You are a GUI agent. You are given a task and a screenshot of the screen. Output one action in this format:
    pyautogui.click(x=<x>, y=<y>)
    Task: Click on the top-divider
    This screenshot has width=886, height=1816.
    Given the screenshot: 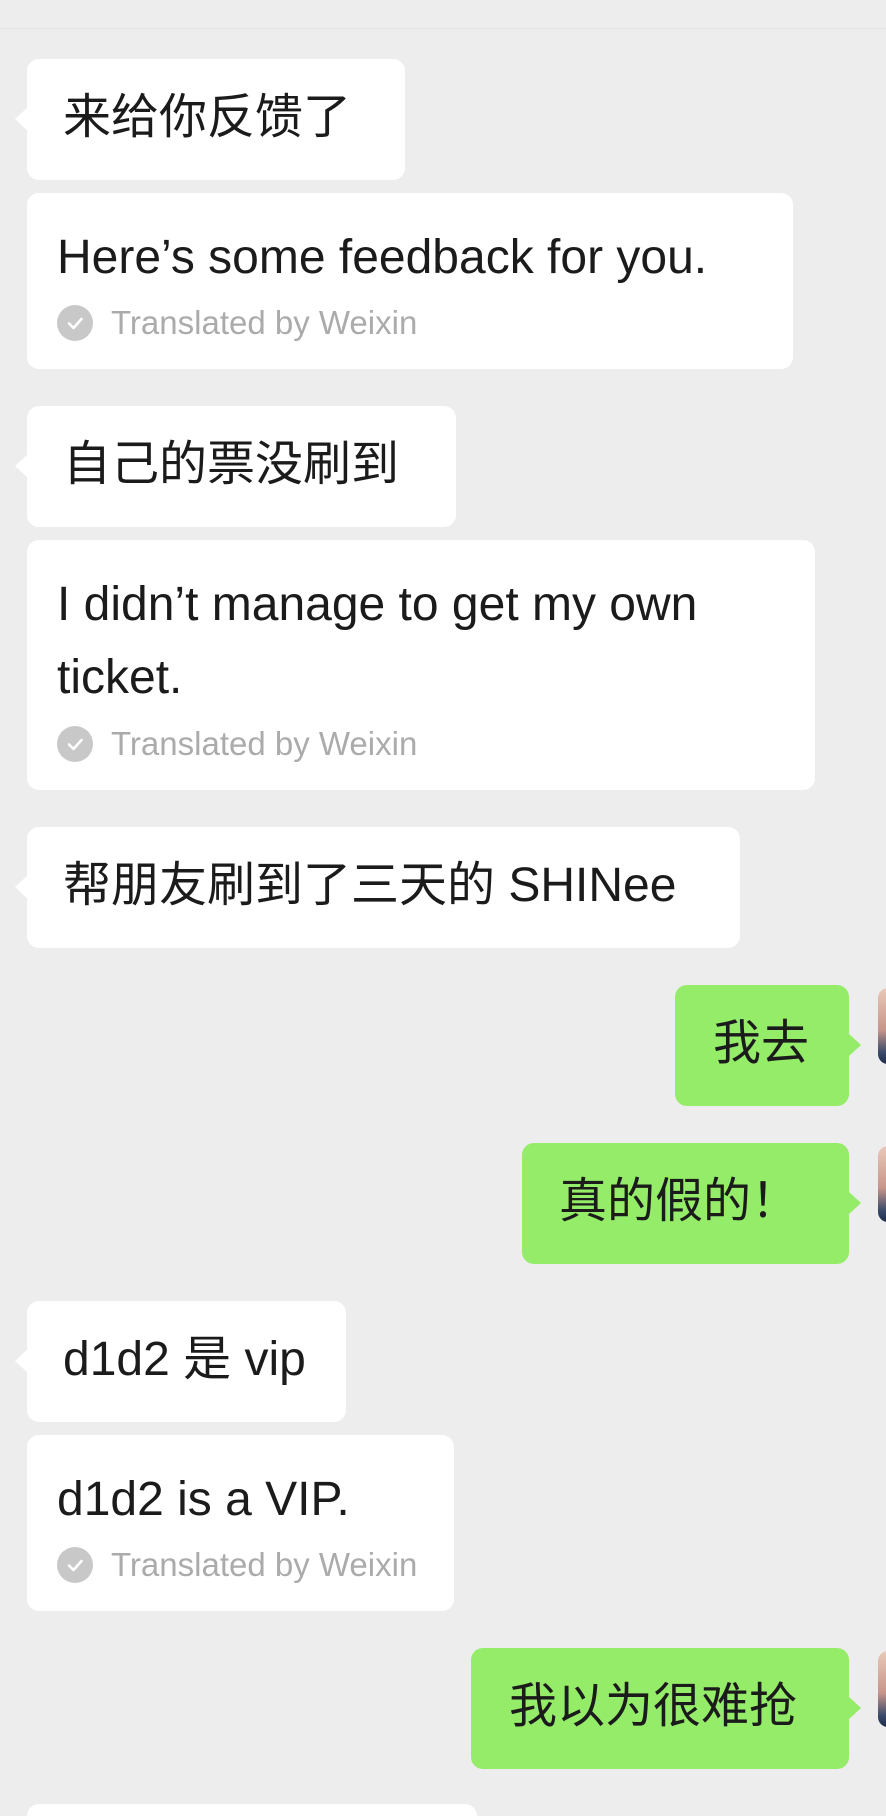 What is the action you would take?
    pyautogui.click(x=443, y=28)
    